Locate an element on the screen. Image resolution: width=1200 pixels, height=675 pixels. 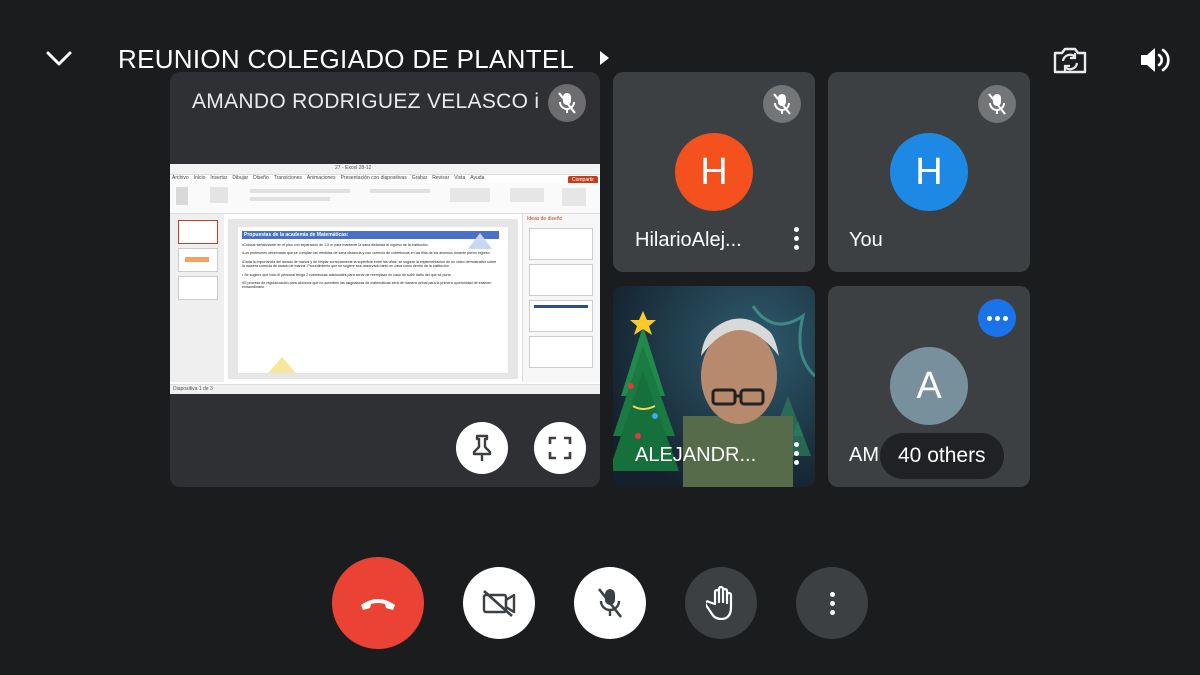
toggle-mic-button is located at coordinates (610, 603).